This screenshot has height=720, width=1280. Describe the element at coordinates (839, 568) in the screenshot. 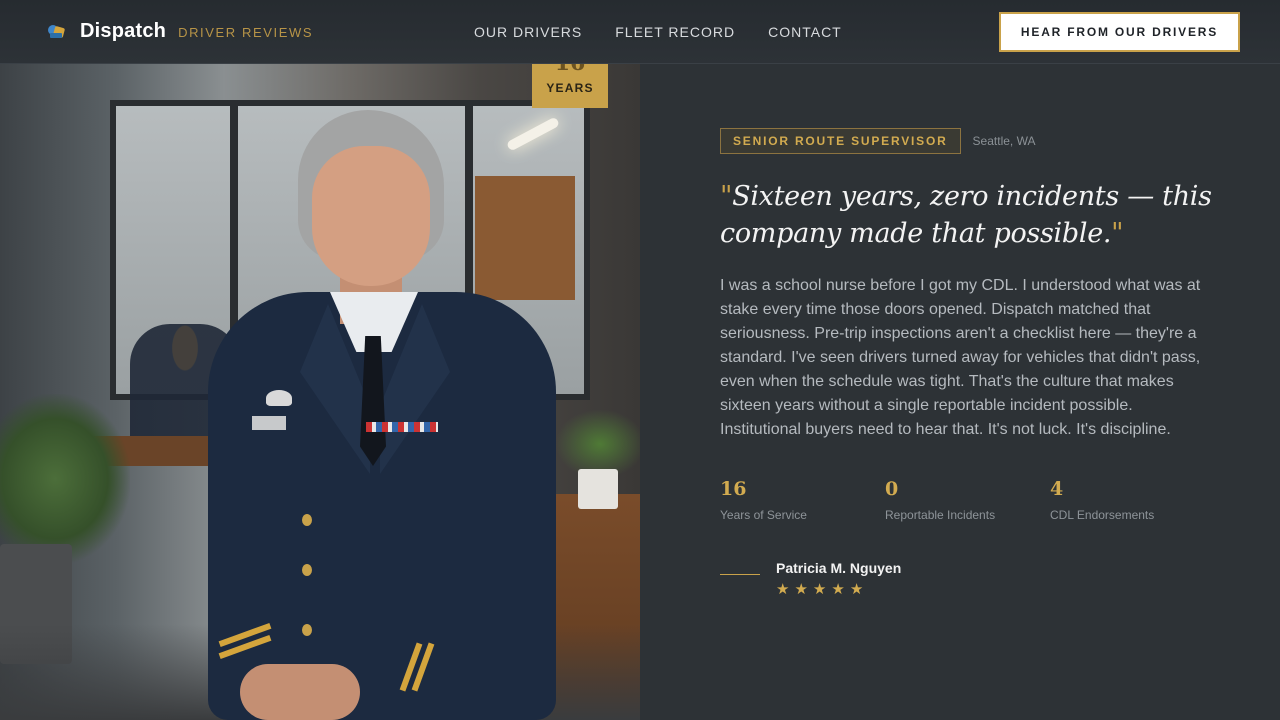

I see `author-name: Patricia M. Nguyen` at that location.